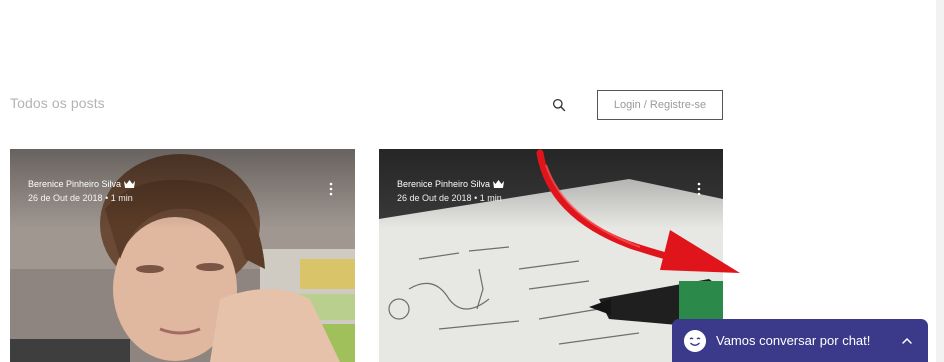  I want to click on smiley-icon, so click(695, 340).